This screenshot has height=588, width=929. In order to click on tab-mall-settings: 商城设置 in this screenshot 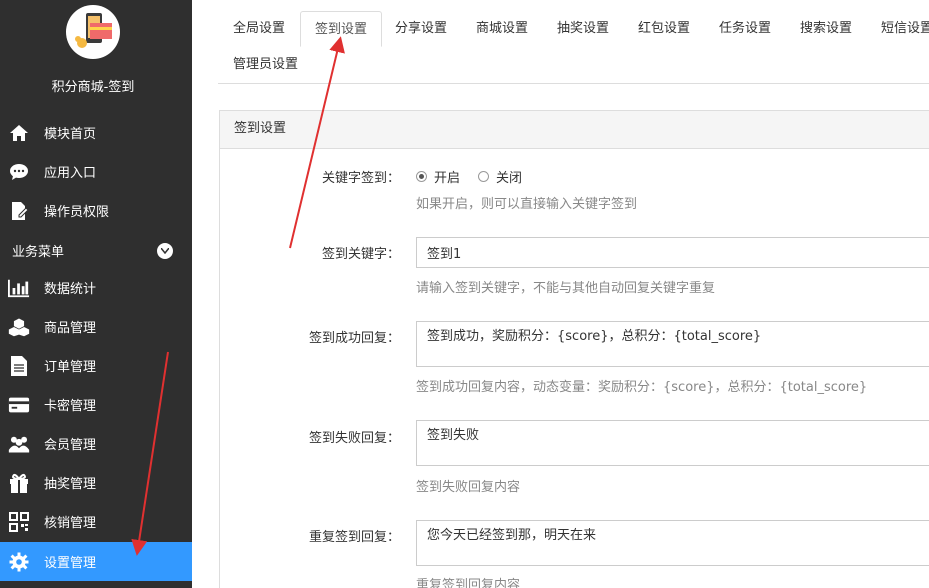, I will do `click(502, 29)`.